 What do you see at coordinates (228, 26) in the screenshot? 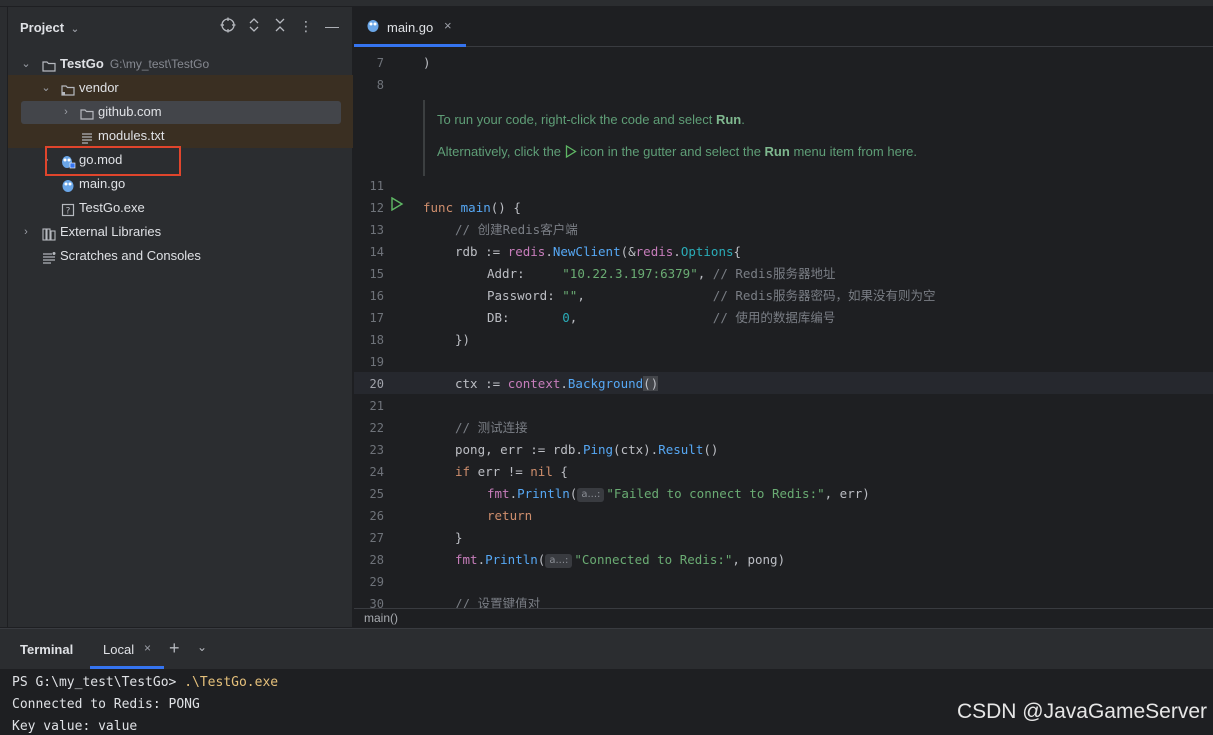
I see `locate-icon` at bounding box center [228, 26].